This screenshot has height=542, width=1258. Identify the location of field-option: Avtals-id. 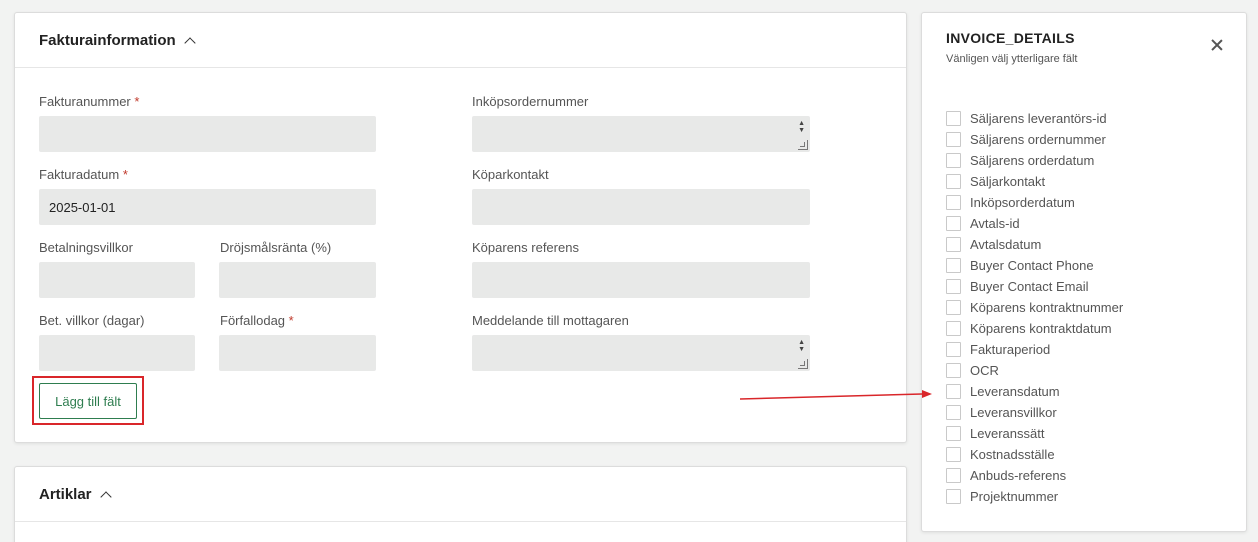
(1034, 223).